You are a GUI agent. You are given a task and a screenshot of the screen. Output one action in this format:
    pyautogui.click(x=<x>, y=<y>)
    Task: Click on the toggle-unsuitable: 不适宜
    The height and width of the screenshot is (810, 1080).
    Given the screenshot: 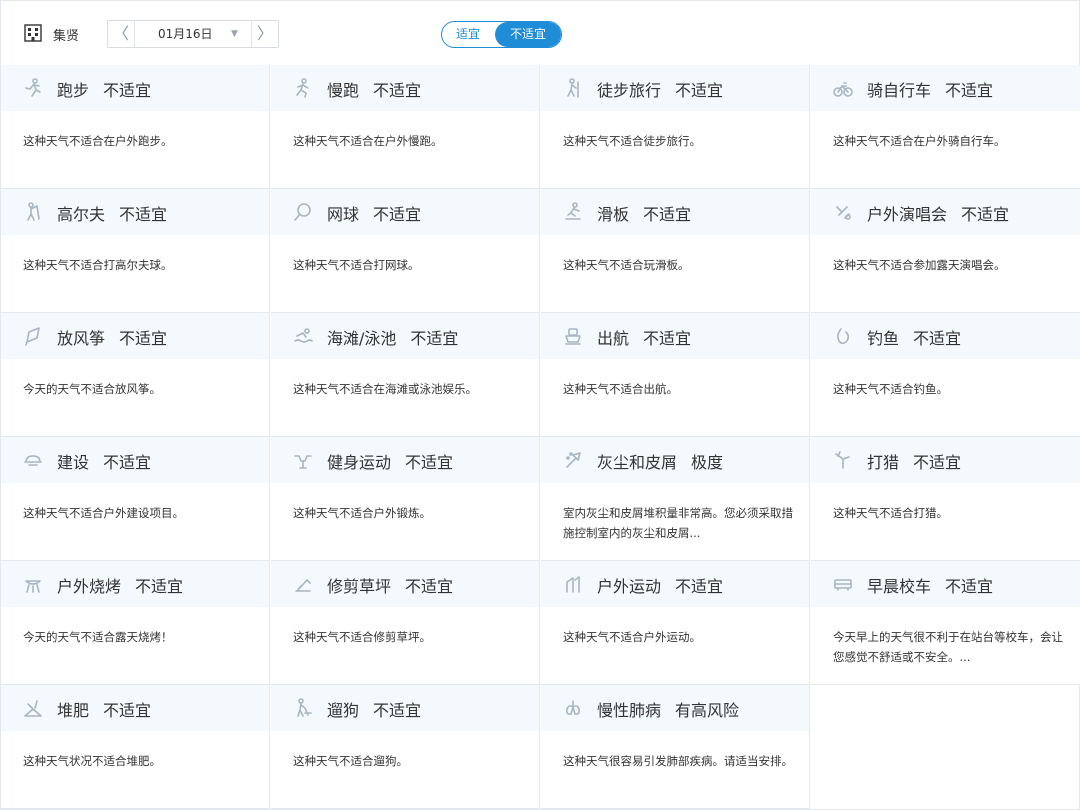 What is the action you would take?
    pyautogui.click(x=528, y=34)
    